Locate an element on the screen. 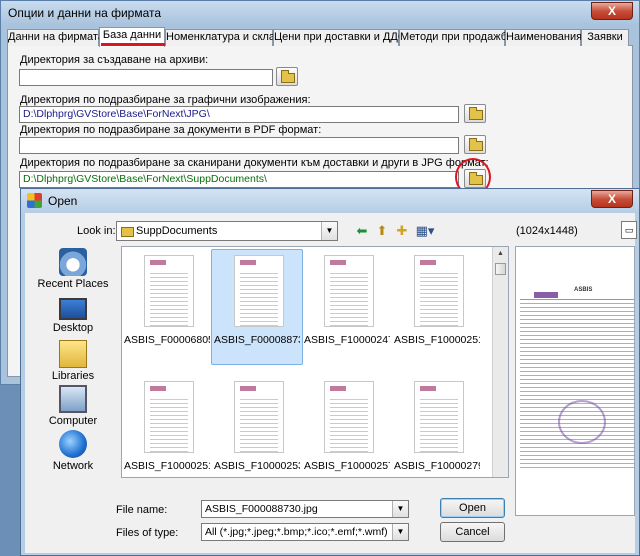 This screenshot has height=556, width=640. options-window-close-button: X is located at coordinates (612, 11).